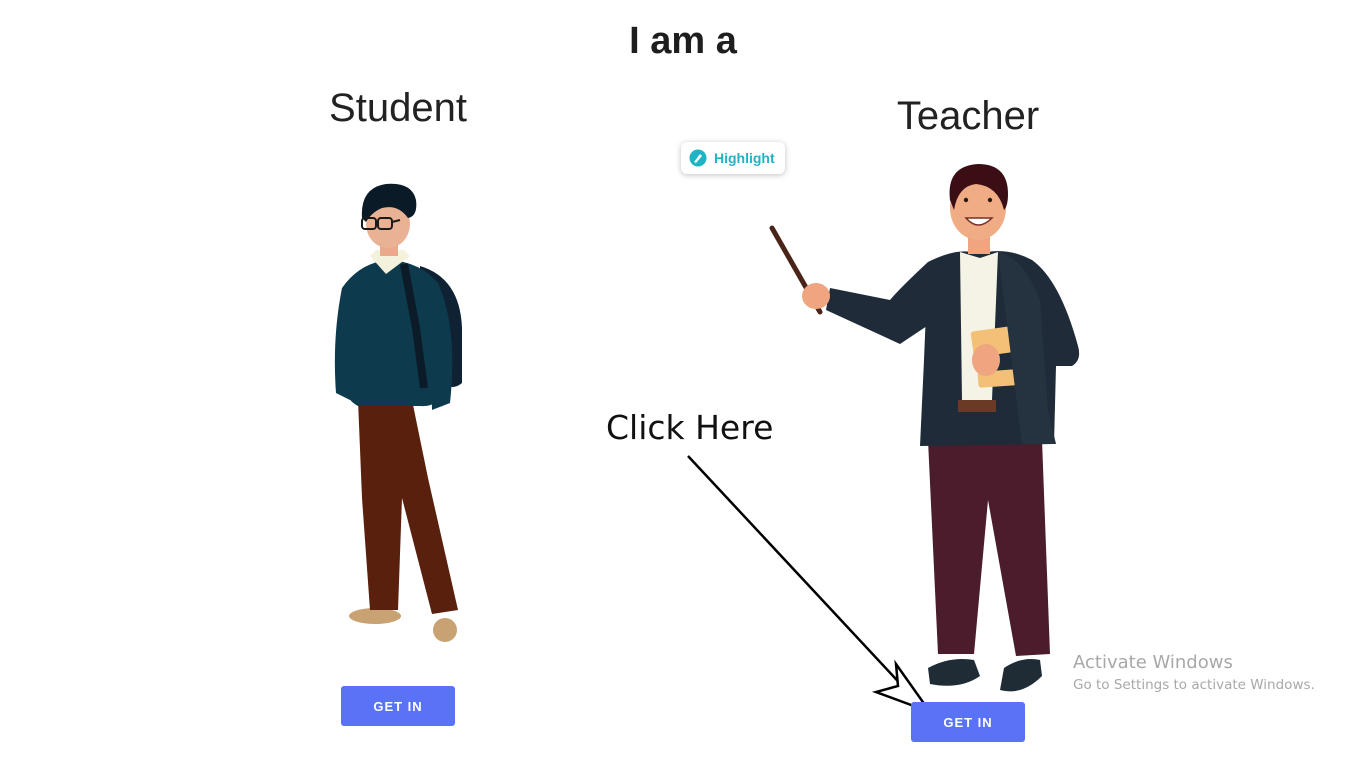 The width and height of the screenshot is (1366, 768). I want to click on click-here-annotation: Click Here, so click(690, 427).